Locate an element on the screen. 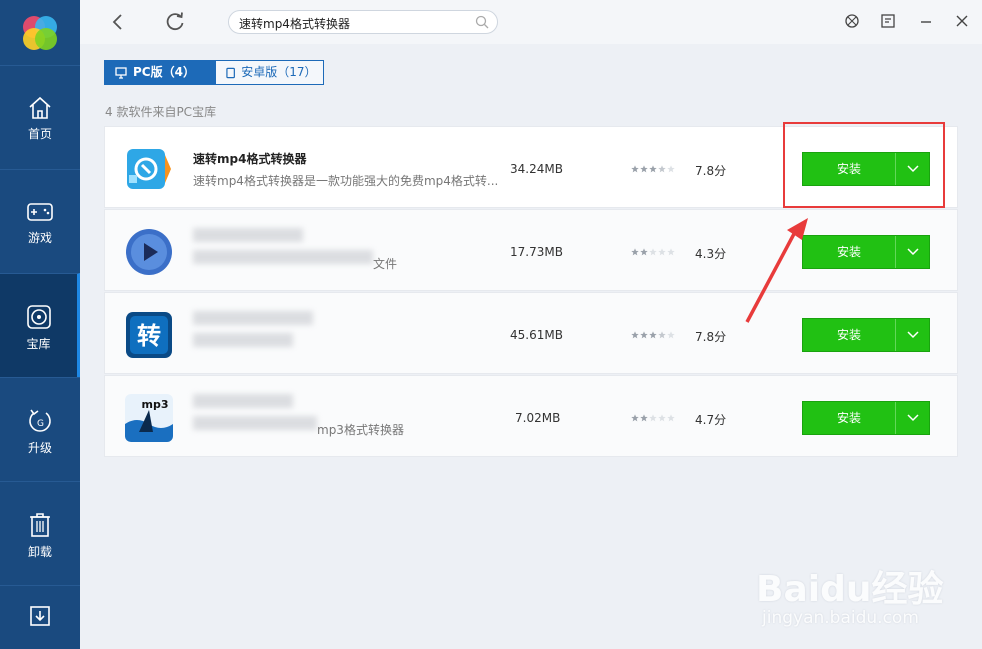  app-desc: mp3格式转换器 is located at coordinates (360, 430).